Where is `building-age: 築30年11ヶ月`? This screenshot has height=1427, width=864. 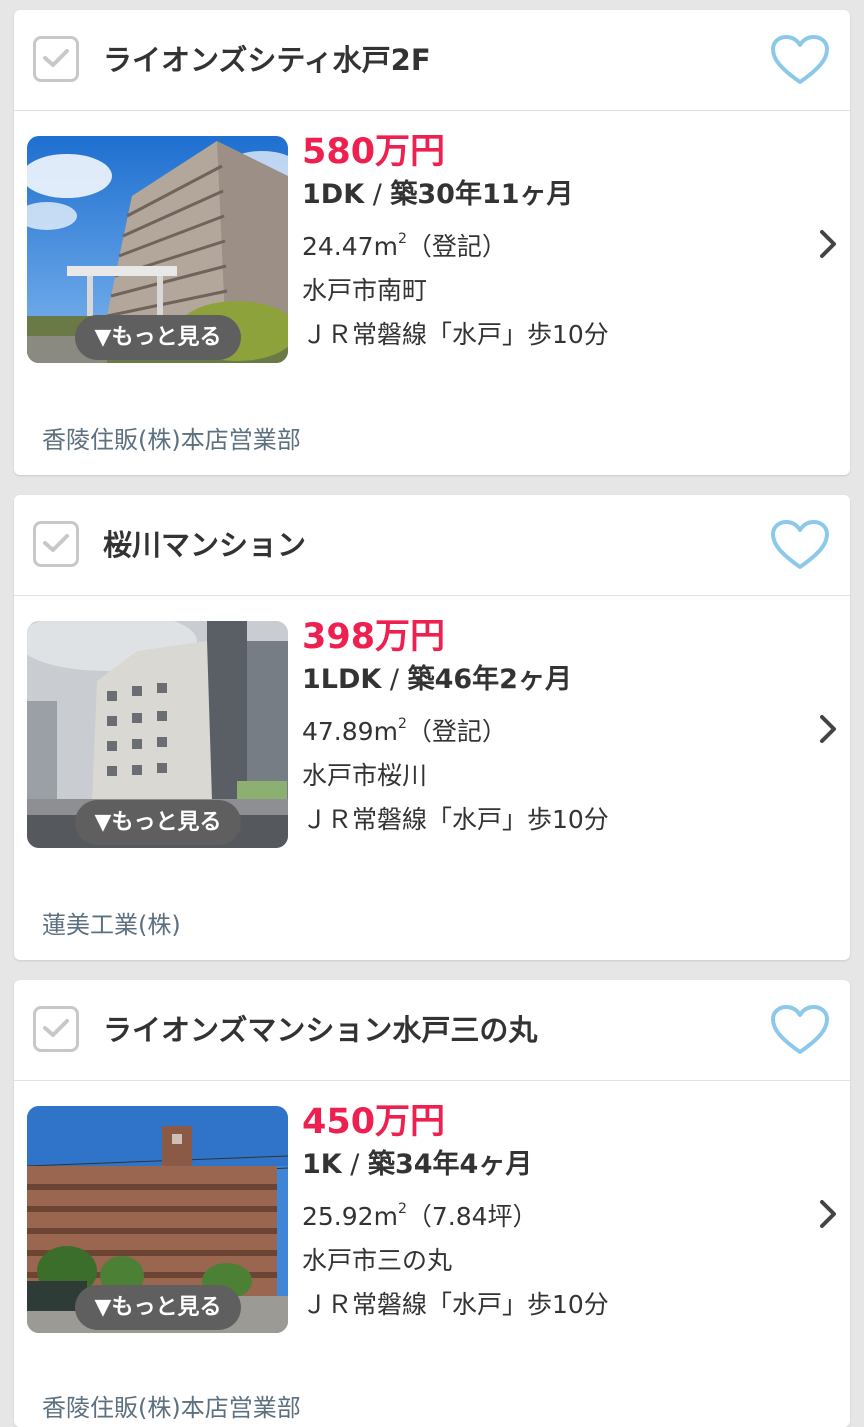
building-age: 築30年11ヶ月 is located at coordinates (482, 194).